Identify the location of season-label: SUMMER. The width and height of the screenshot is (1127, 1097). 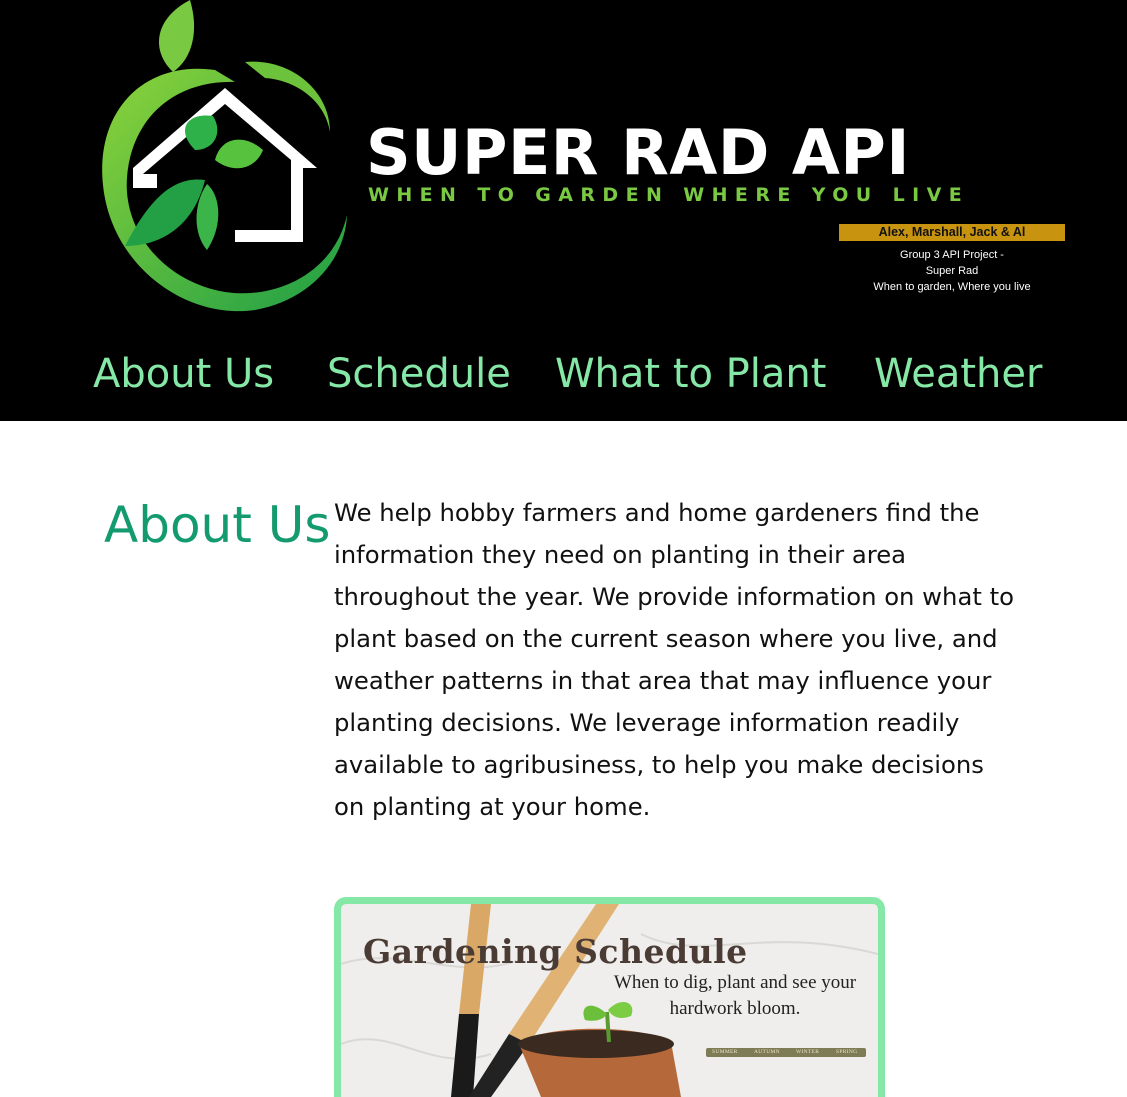
(725, 1052).